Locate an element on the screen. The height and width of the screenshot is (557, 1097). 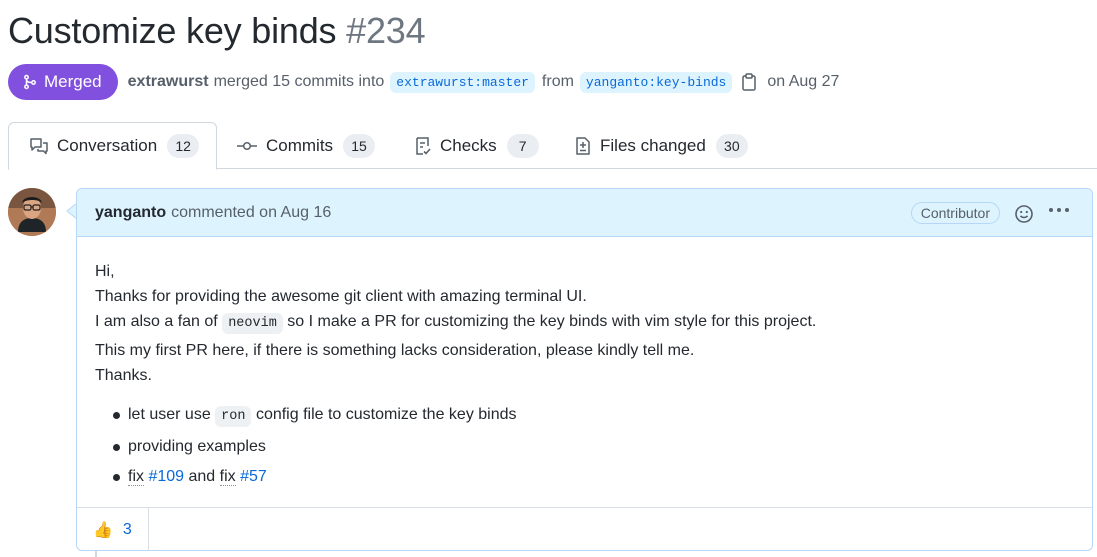
reaction-count: 3 is located at coordinates (127, 529).